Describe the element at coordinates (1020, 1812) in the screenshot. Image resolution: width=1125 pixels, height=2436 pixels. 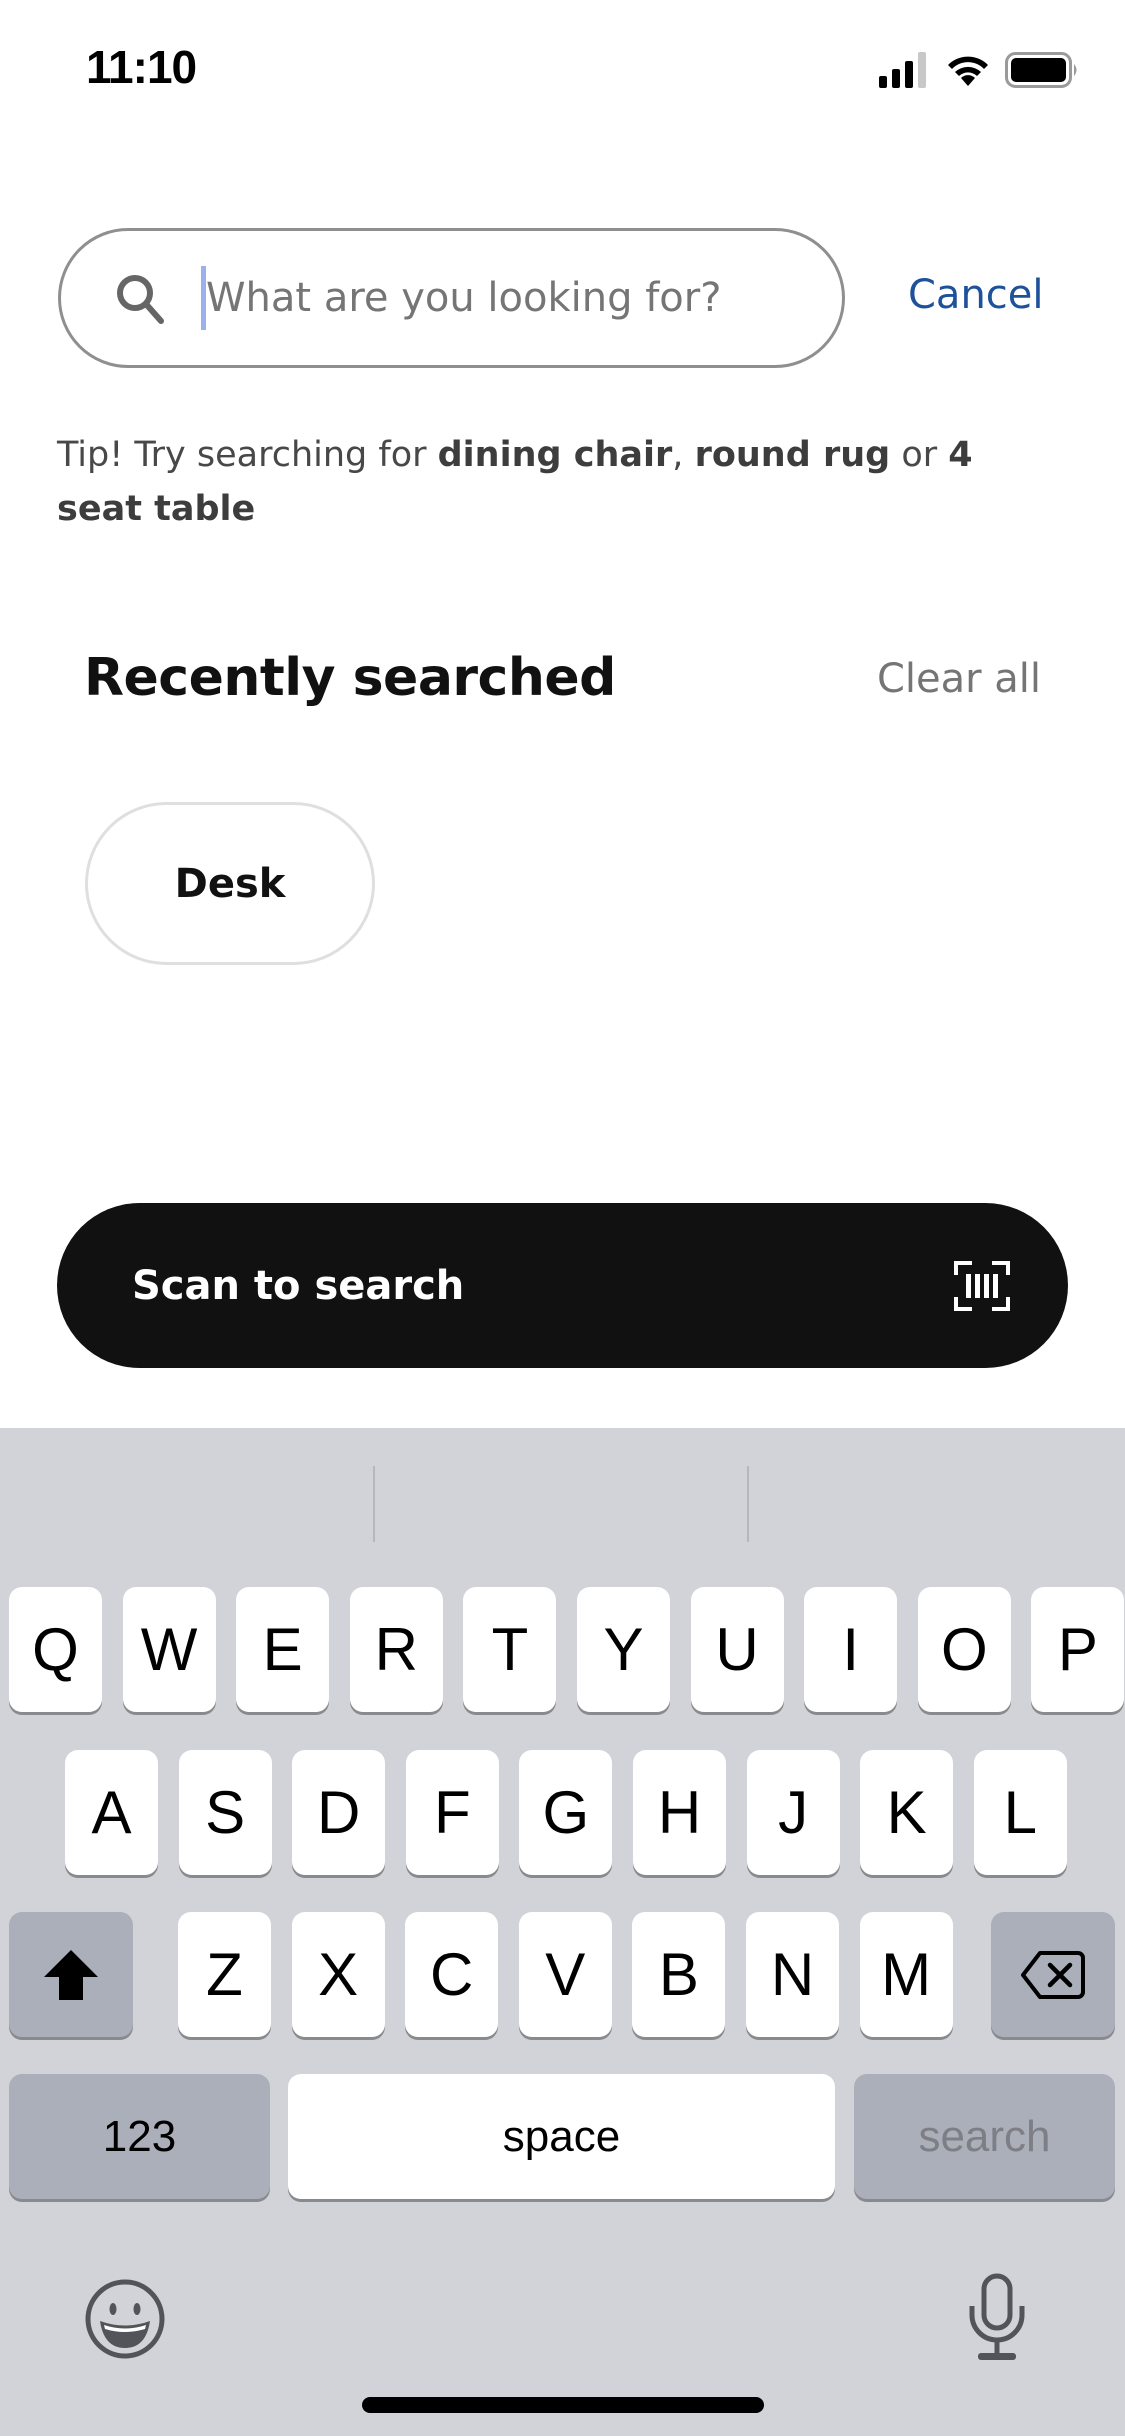
I see `key-l: L` at that location.